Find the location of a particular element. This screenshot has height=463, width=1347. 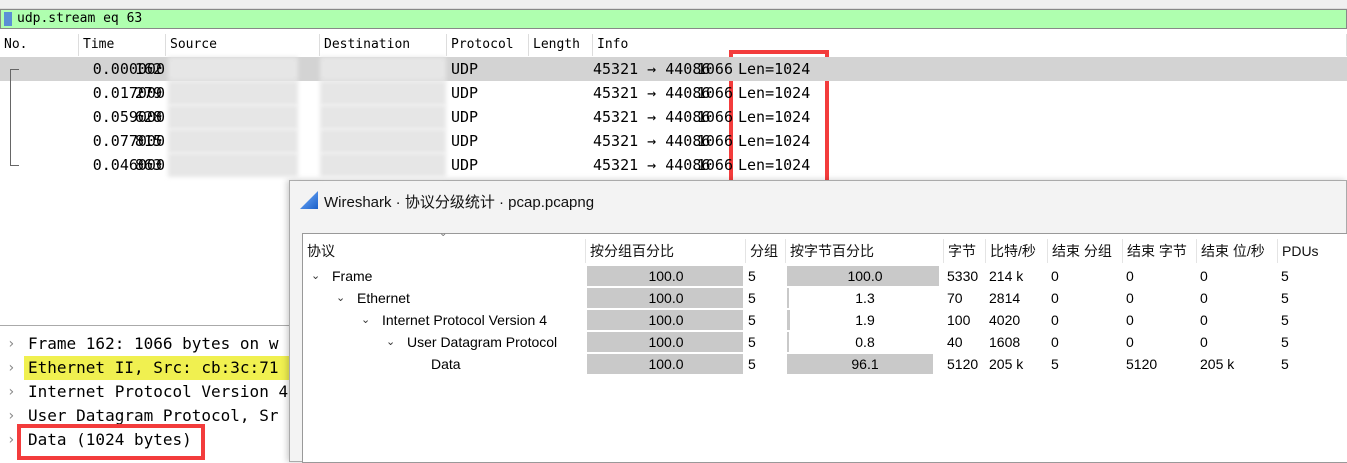

highlight-box-data is located at coordinates (111, 442).